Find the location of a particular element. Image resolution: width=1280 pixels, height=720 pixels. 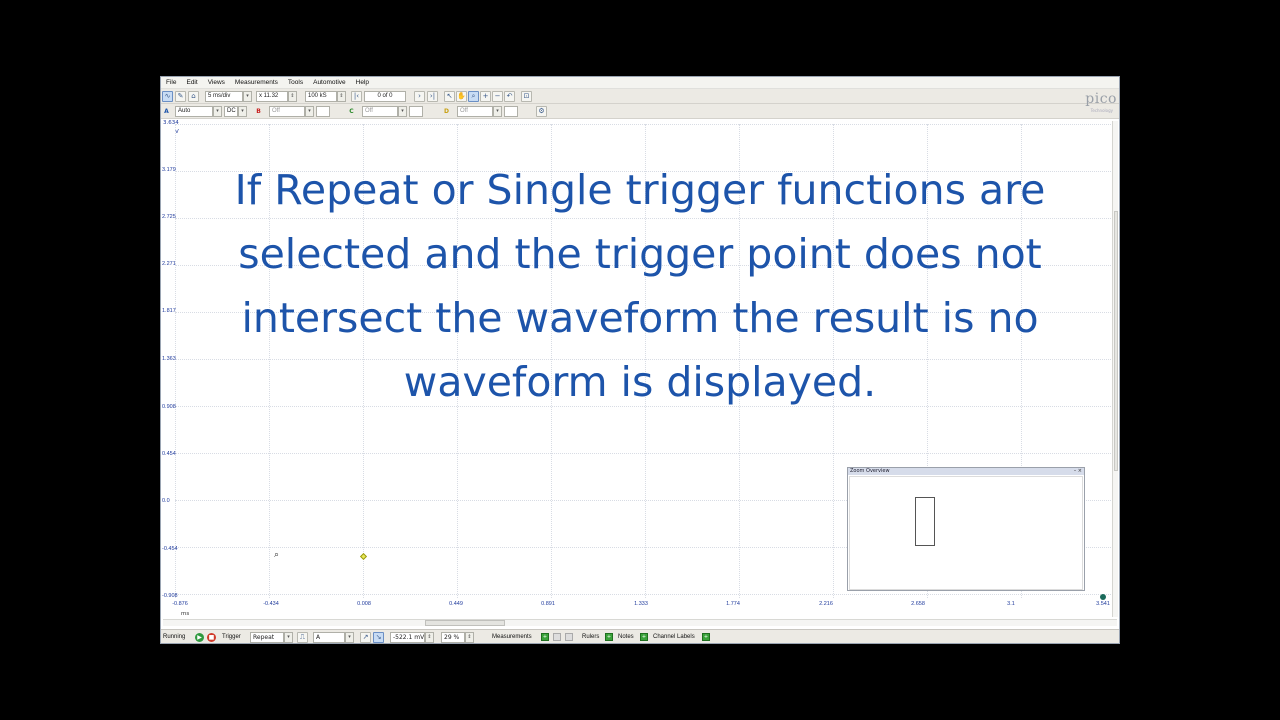

channel-a-range-dropdown-icon: ▾ is located at coordinates (217, 111).